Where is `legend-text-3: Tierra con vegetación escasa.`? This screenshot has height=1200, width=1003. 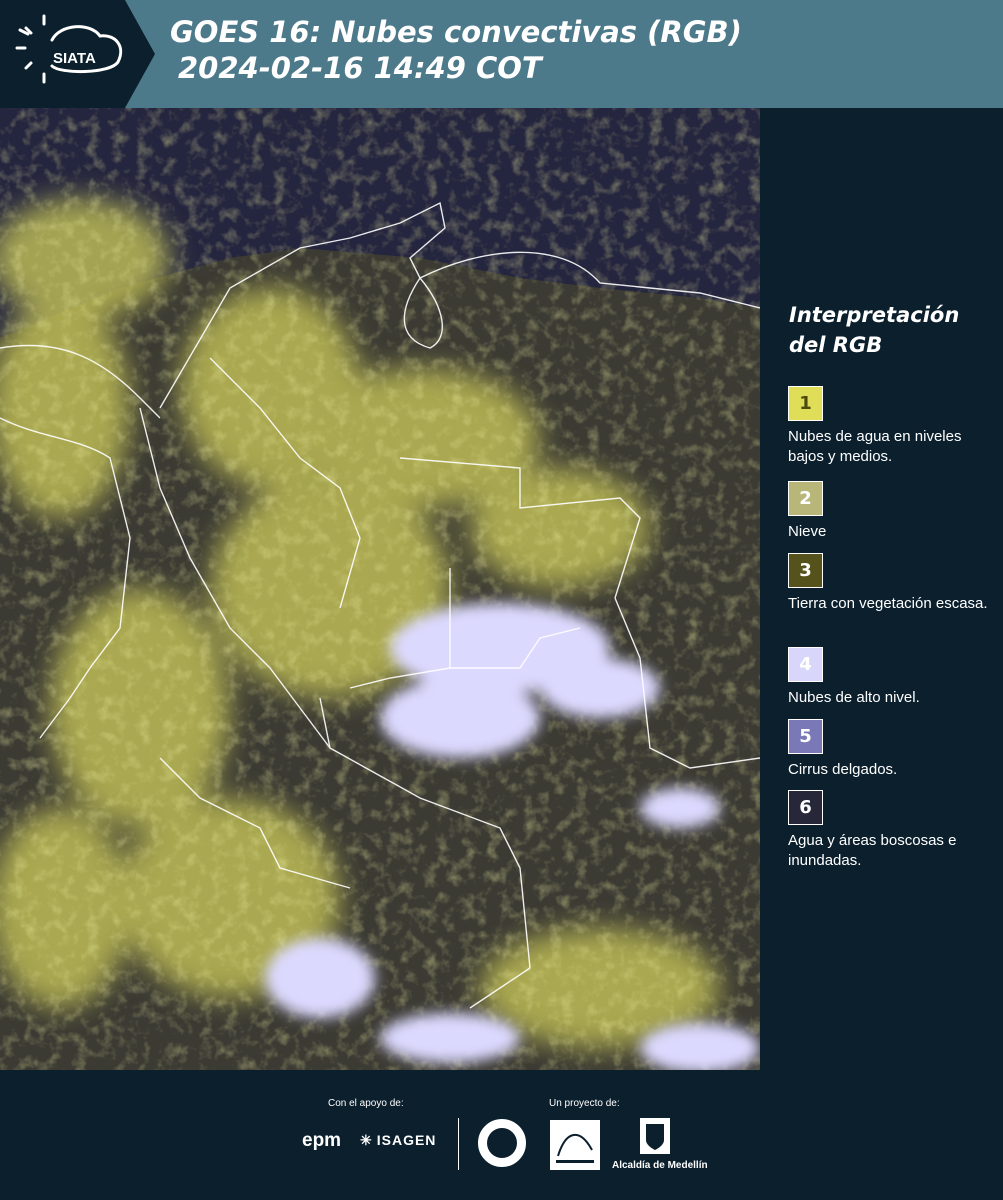 legend-text-3: Tierra con vegetación escasa. is located at coordinates (888, 603).